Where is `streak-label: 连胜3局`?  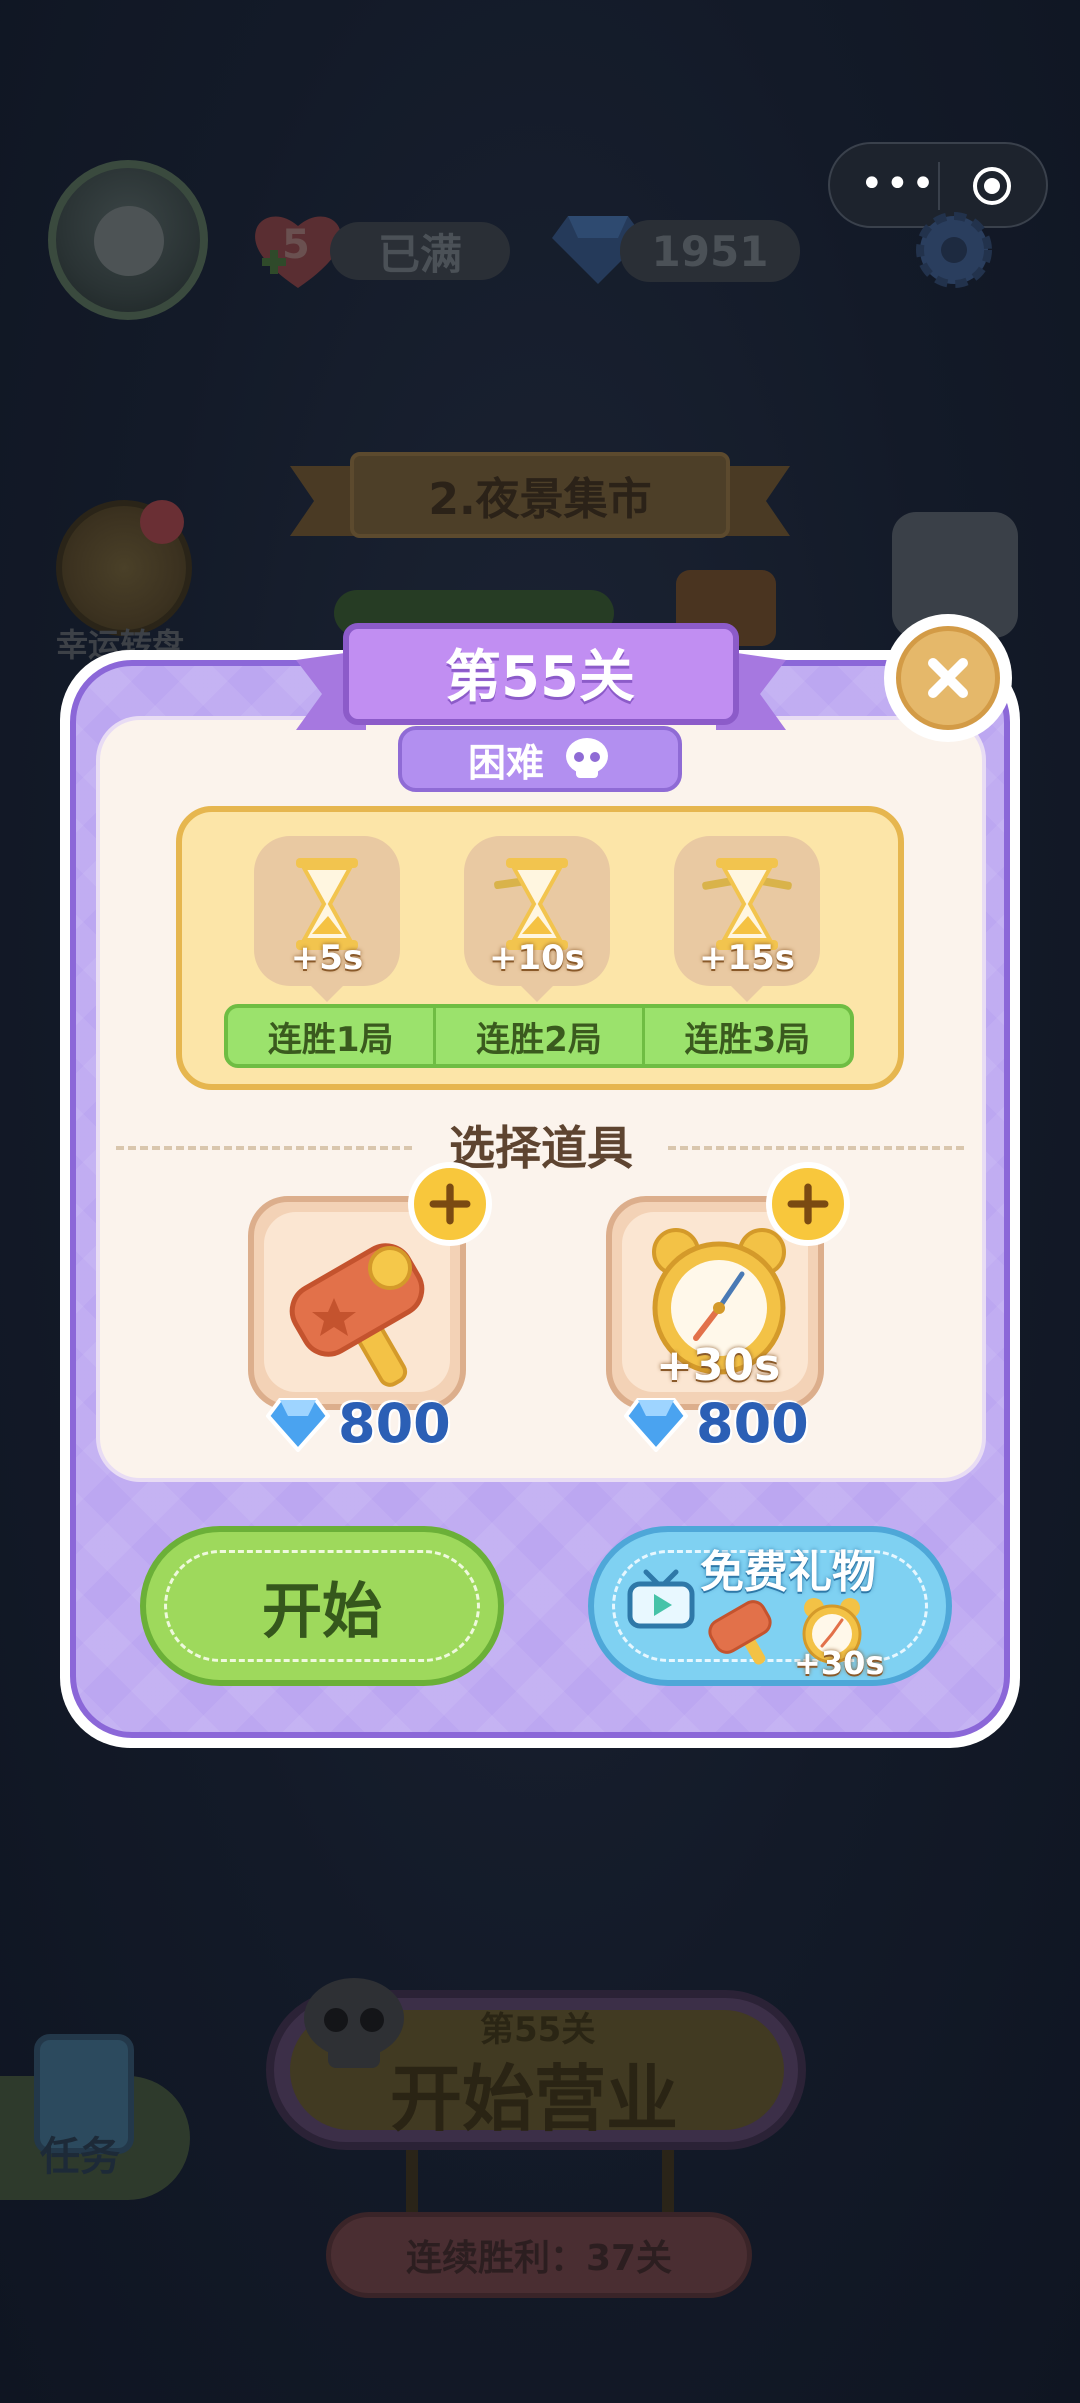
streak-label: 连胜3局 is located at coordinates (747, 1039).